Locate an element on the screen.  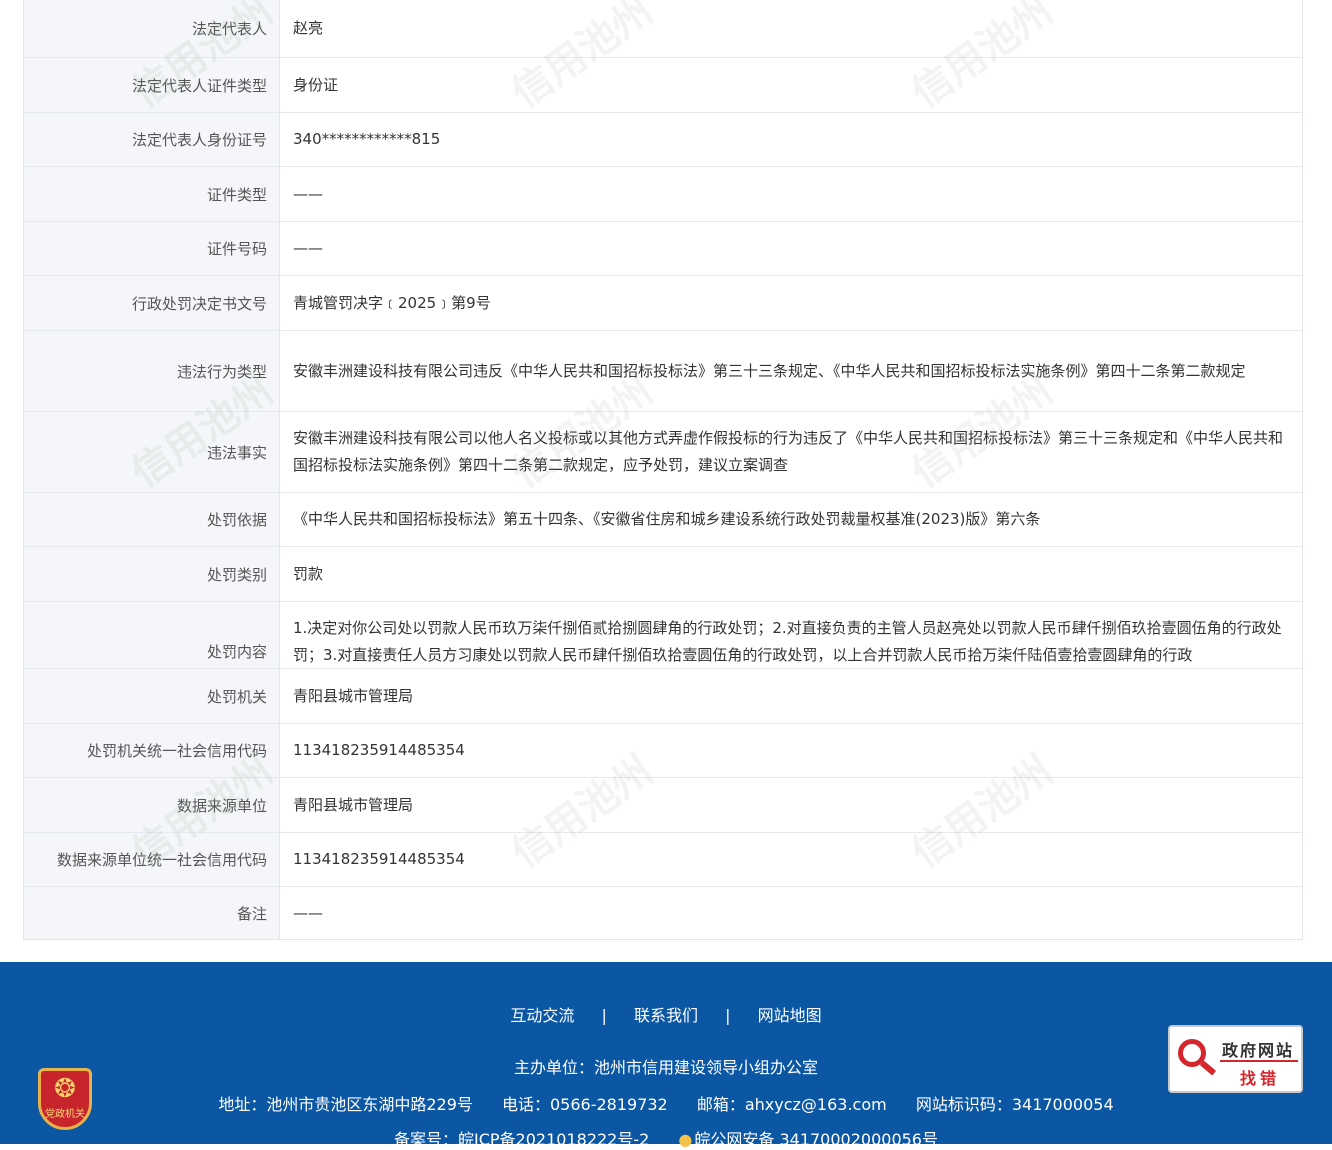
footer-link-sitemap: 网站地图 is located at coordinates (790, 1014).